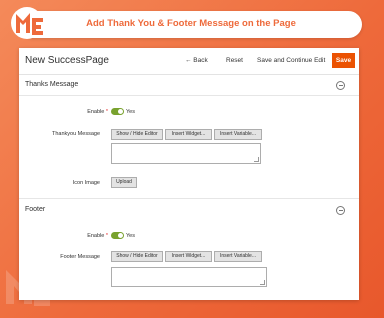 The image size is (384, 318). I want to click on footer-enable-label: Enable *, so click(97, 236).